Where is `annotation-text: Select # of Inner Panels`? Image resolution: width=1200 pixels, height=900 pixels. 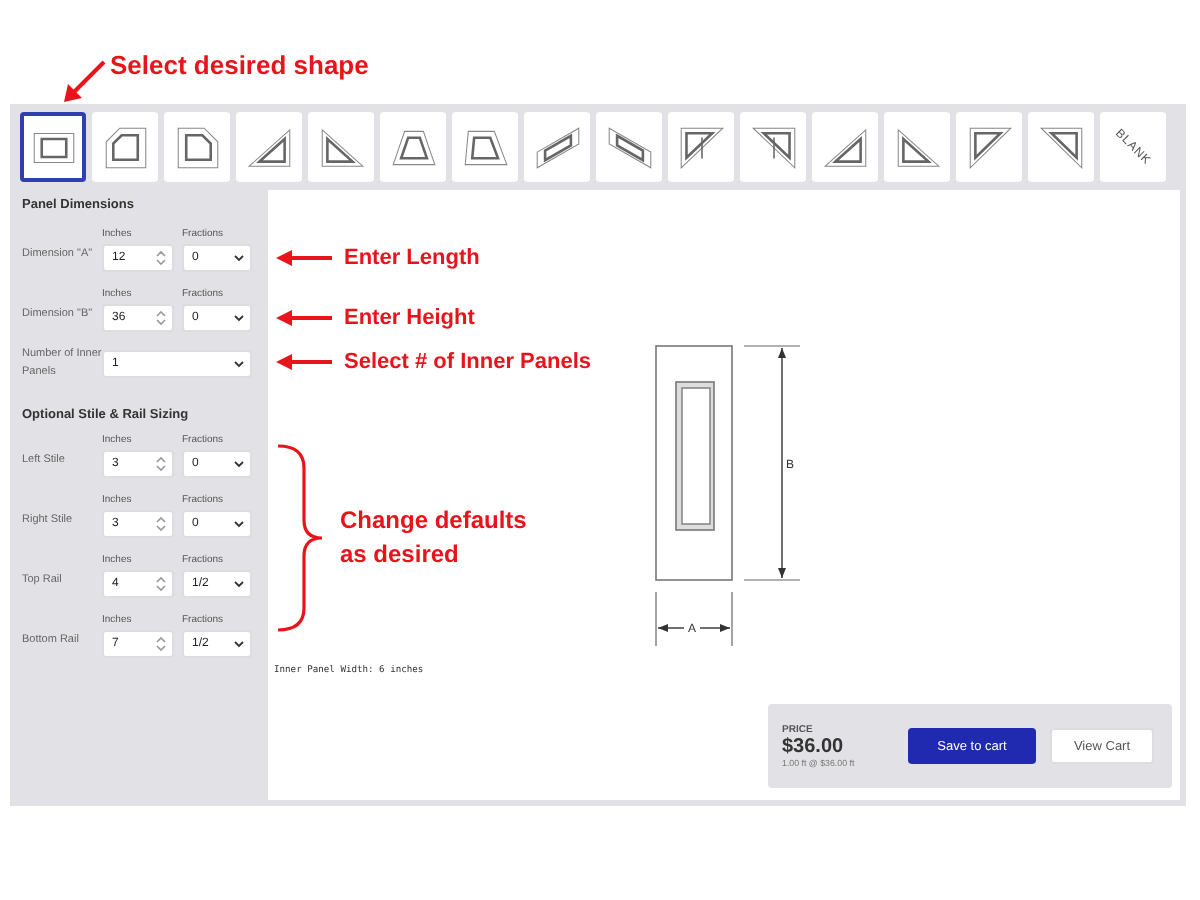 annotation-text: Select # of Inner Panels is located at coordinates (467, 362).